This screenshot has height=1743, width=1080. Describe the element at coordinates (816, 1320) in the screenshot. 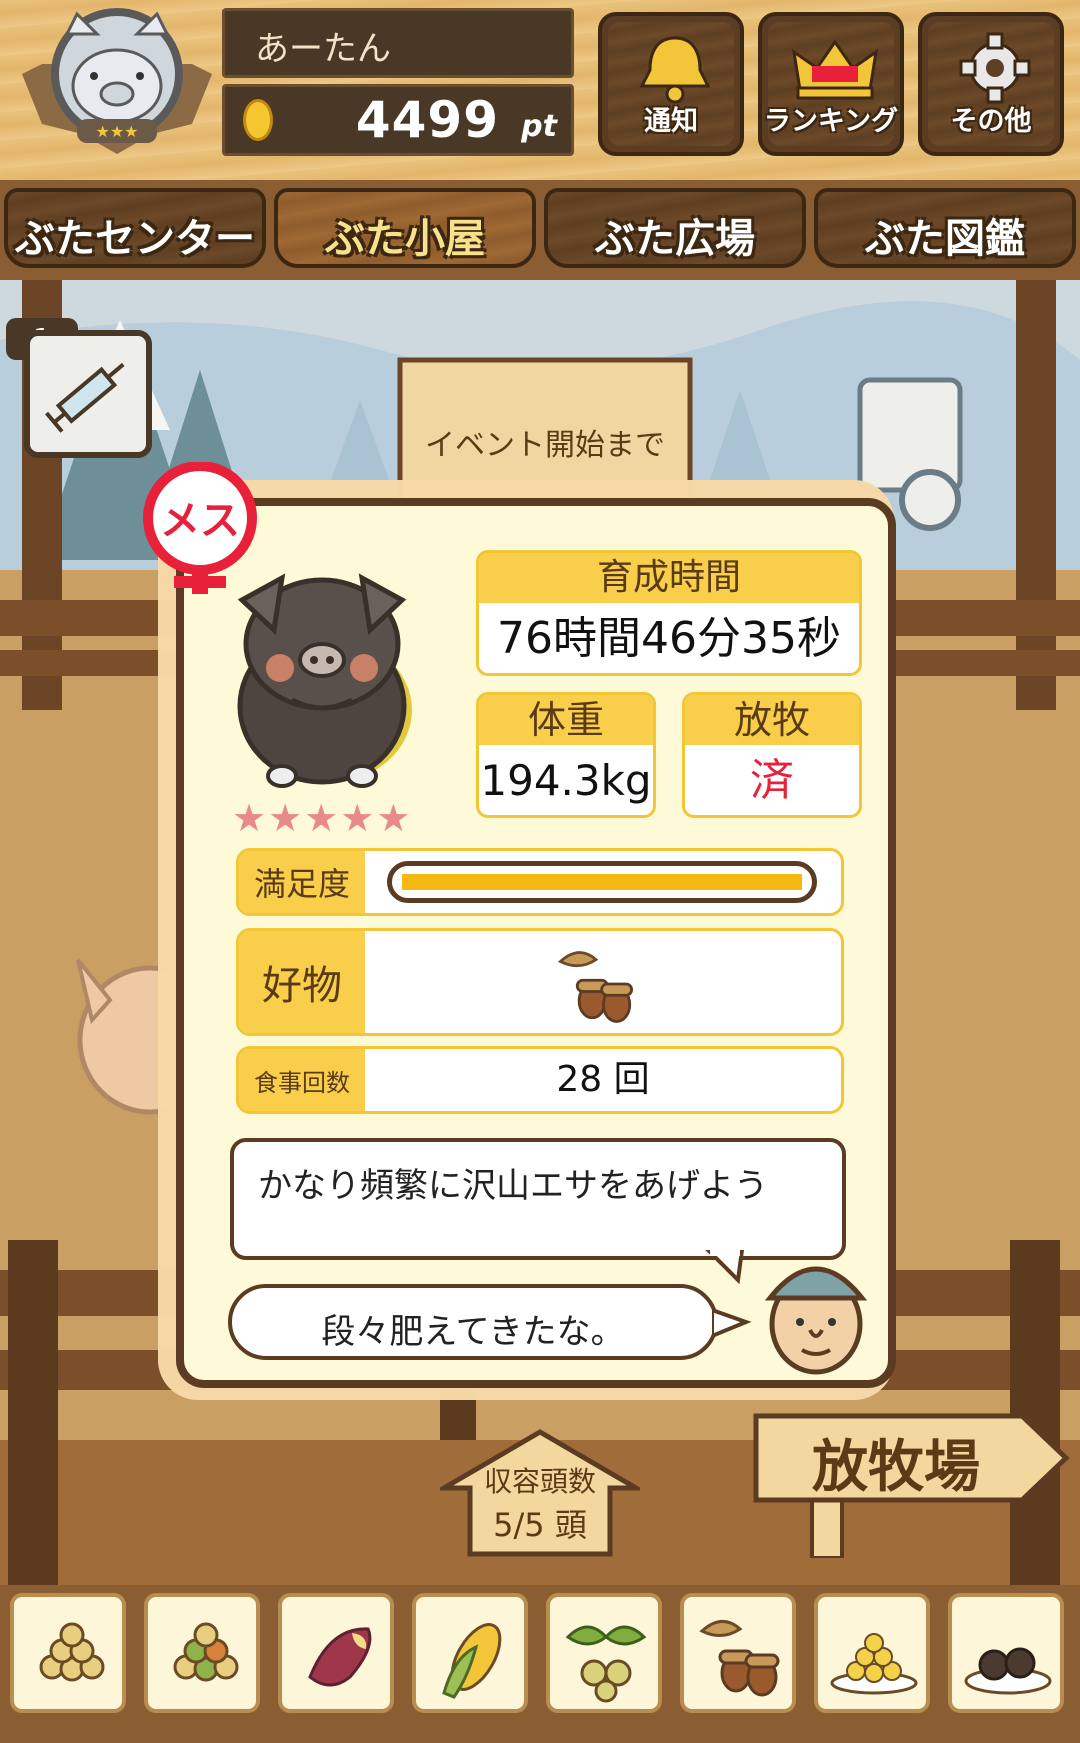

I see `farmer-avatar` at that location.